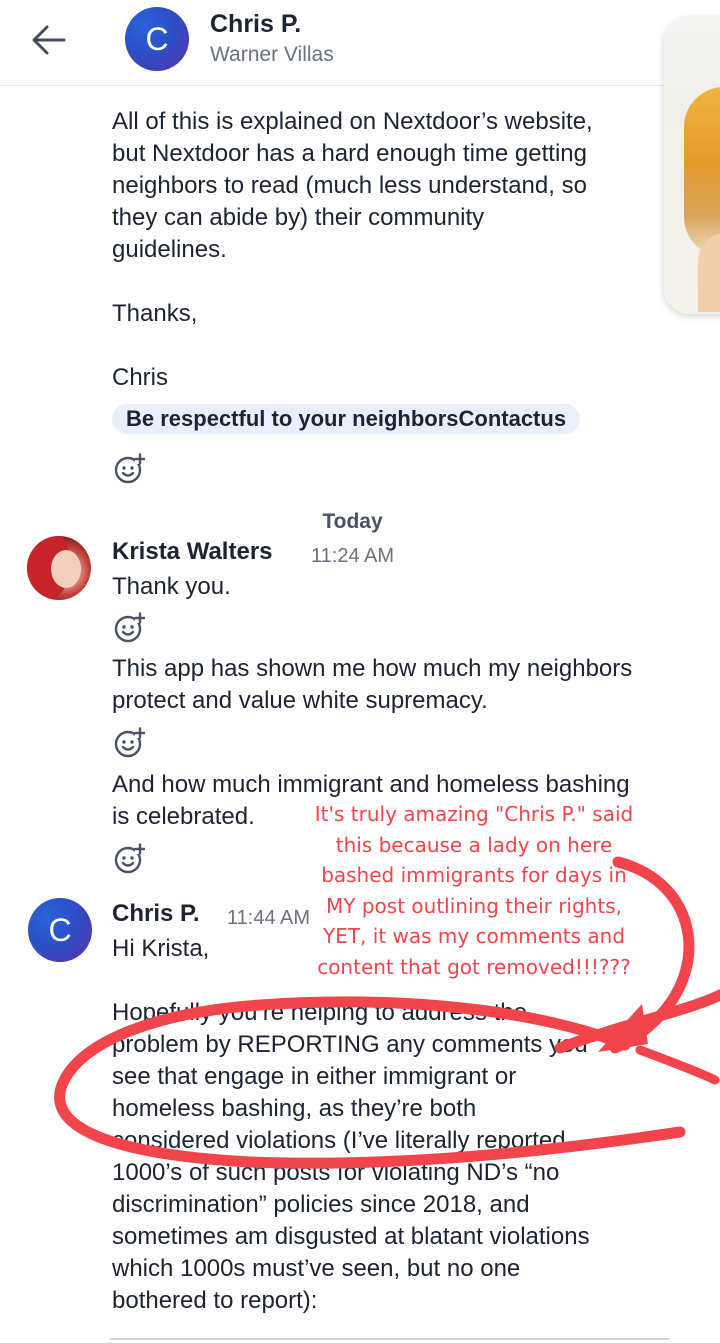  Describe the element at coordinates (50, 40) in the screenshot. I see `arrow-left-icon` at that location.